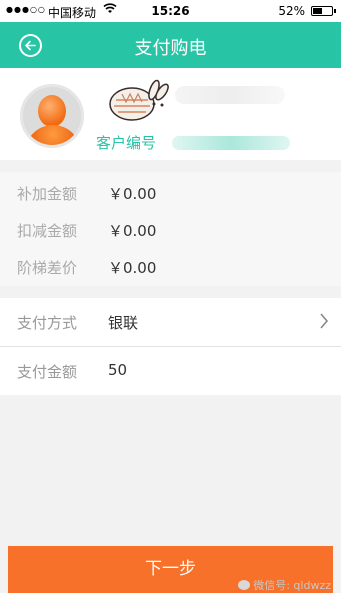  I want to click on supplement-amount-value: ￥0.00, so click(132, 194).